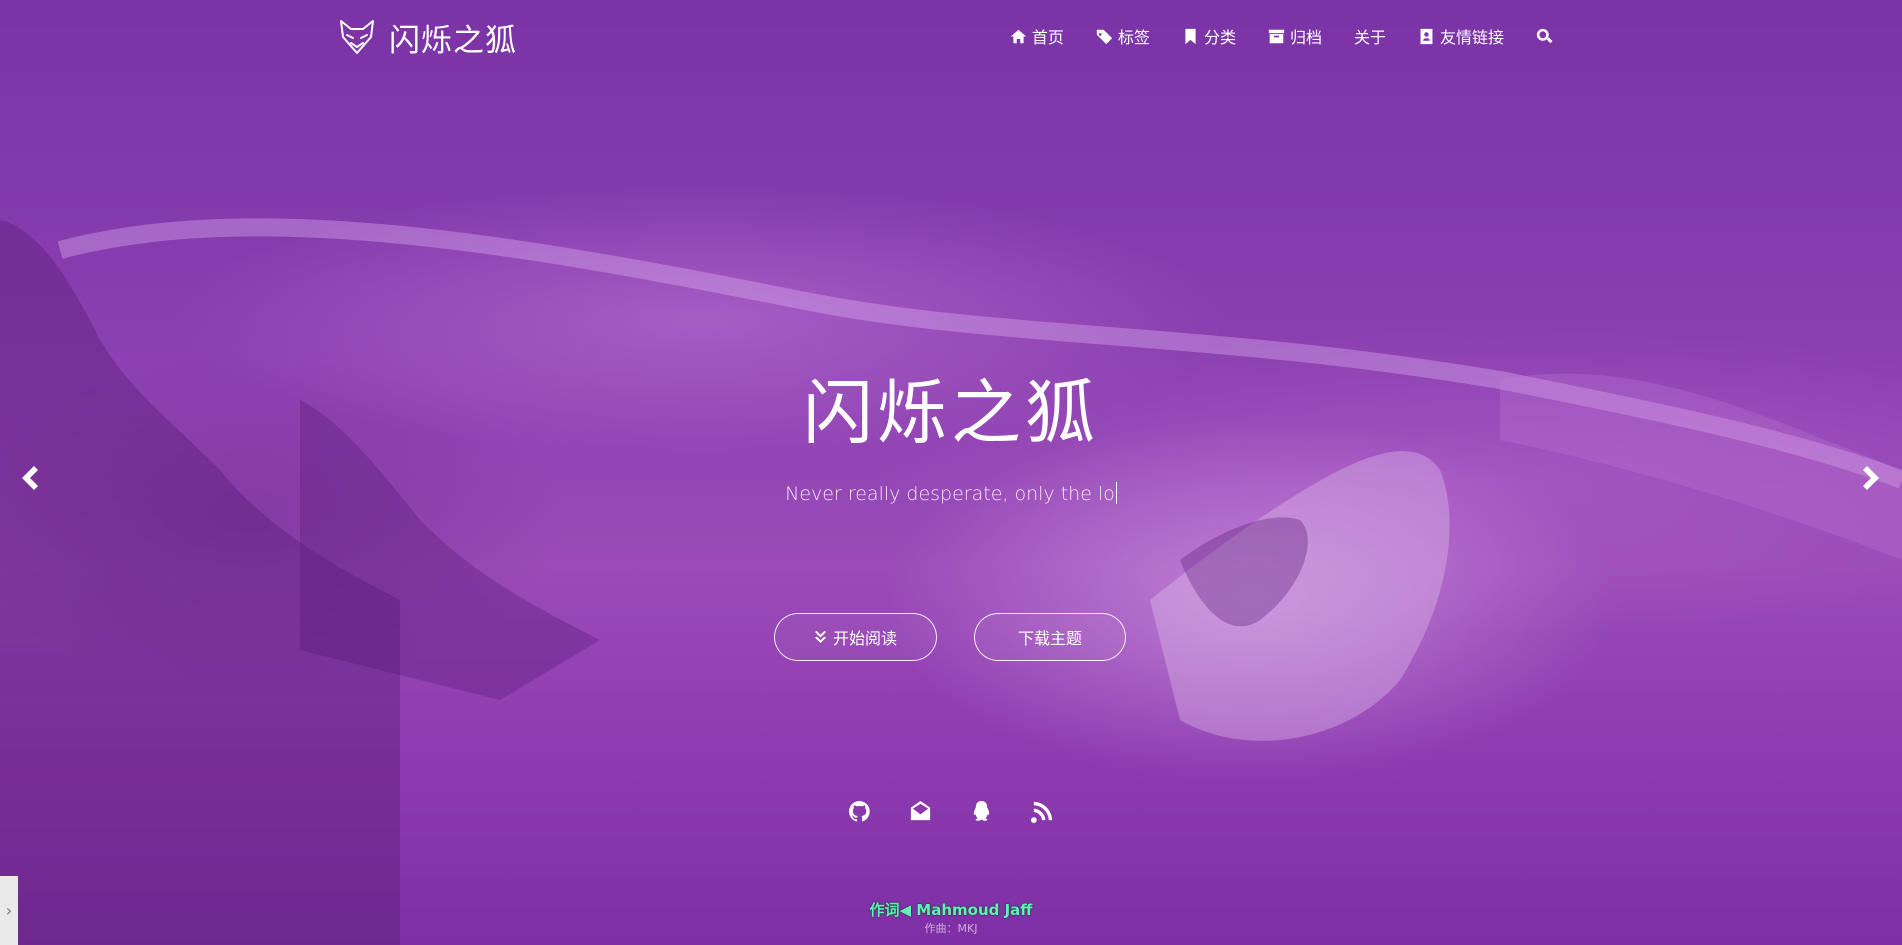  I want to click on top-navbar: 闪烁之狐 首页 标签 分类 归档 关于 友情链接, so click(951, 38).